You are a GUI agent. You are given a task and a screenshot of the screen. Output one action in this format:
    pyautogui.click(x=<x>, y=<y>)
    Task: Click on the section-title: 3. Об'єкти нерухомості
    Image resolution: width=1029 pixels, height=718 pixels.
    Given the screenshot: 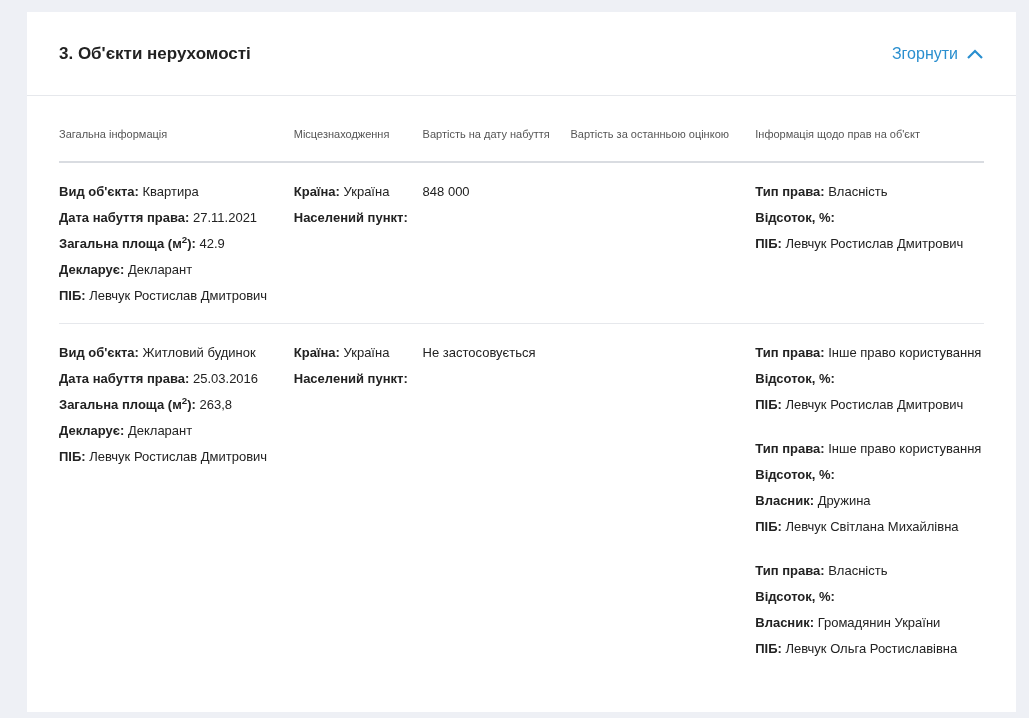 What is the action you would take?
    pyautogui.click(x=155, y=53)
    